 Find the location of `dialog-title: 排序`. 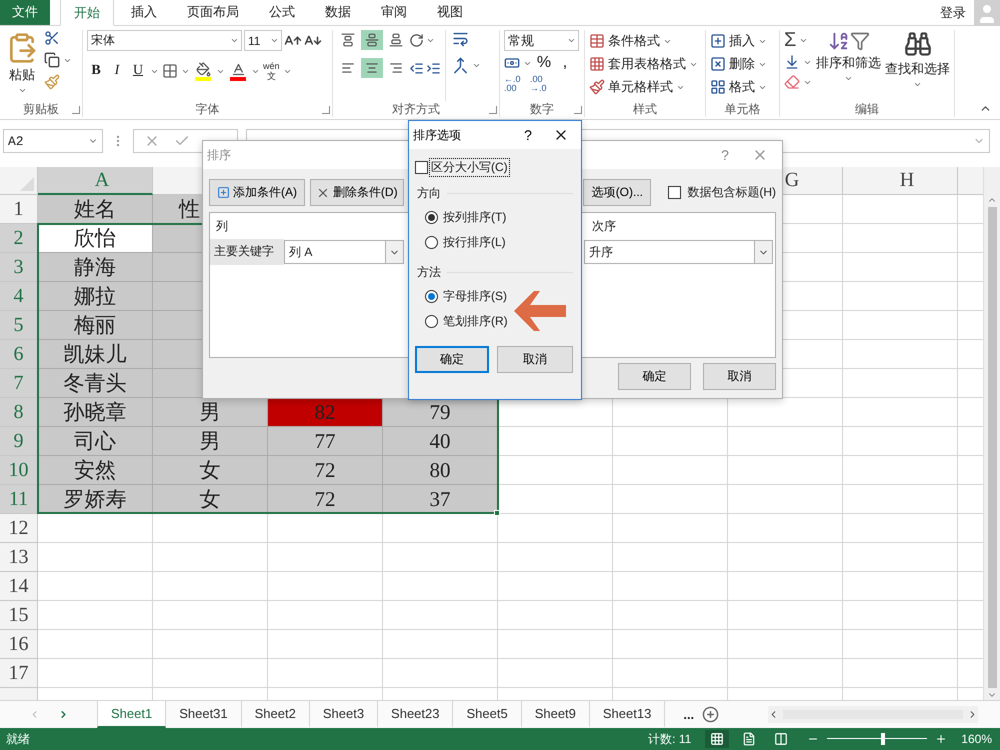

dialog-title: 排序 is located at coordinates (219, 155).